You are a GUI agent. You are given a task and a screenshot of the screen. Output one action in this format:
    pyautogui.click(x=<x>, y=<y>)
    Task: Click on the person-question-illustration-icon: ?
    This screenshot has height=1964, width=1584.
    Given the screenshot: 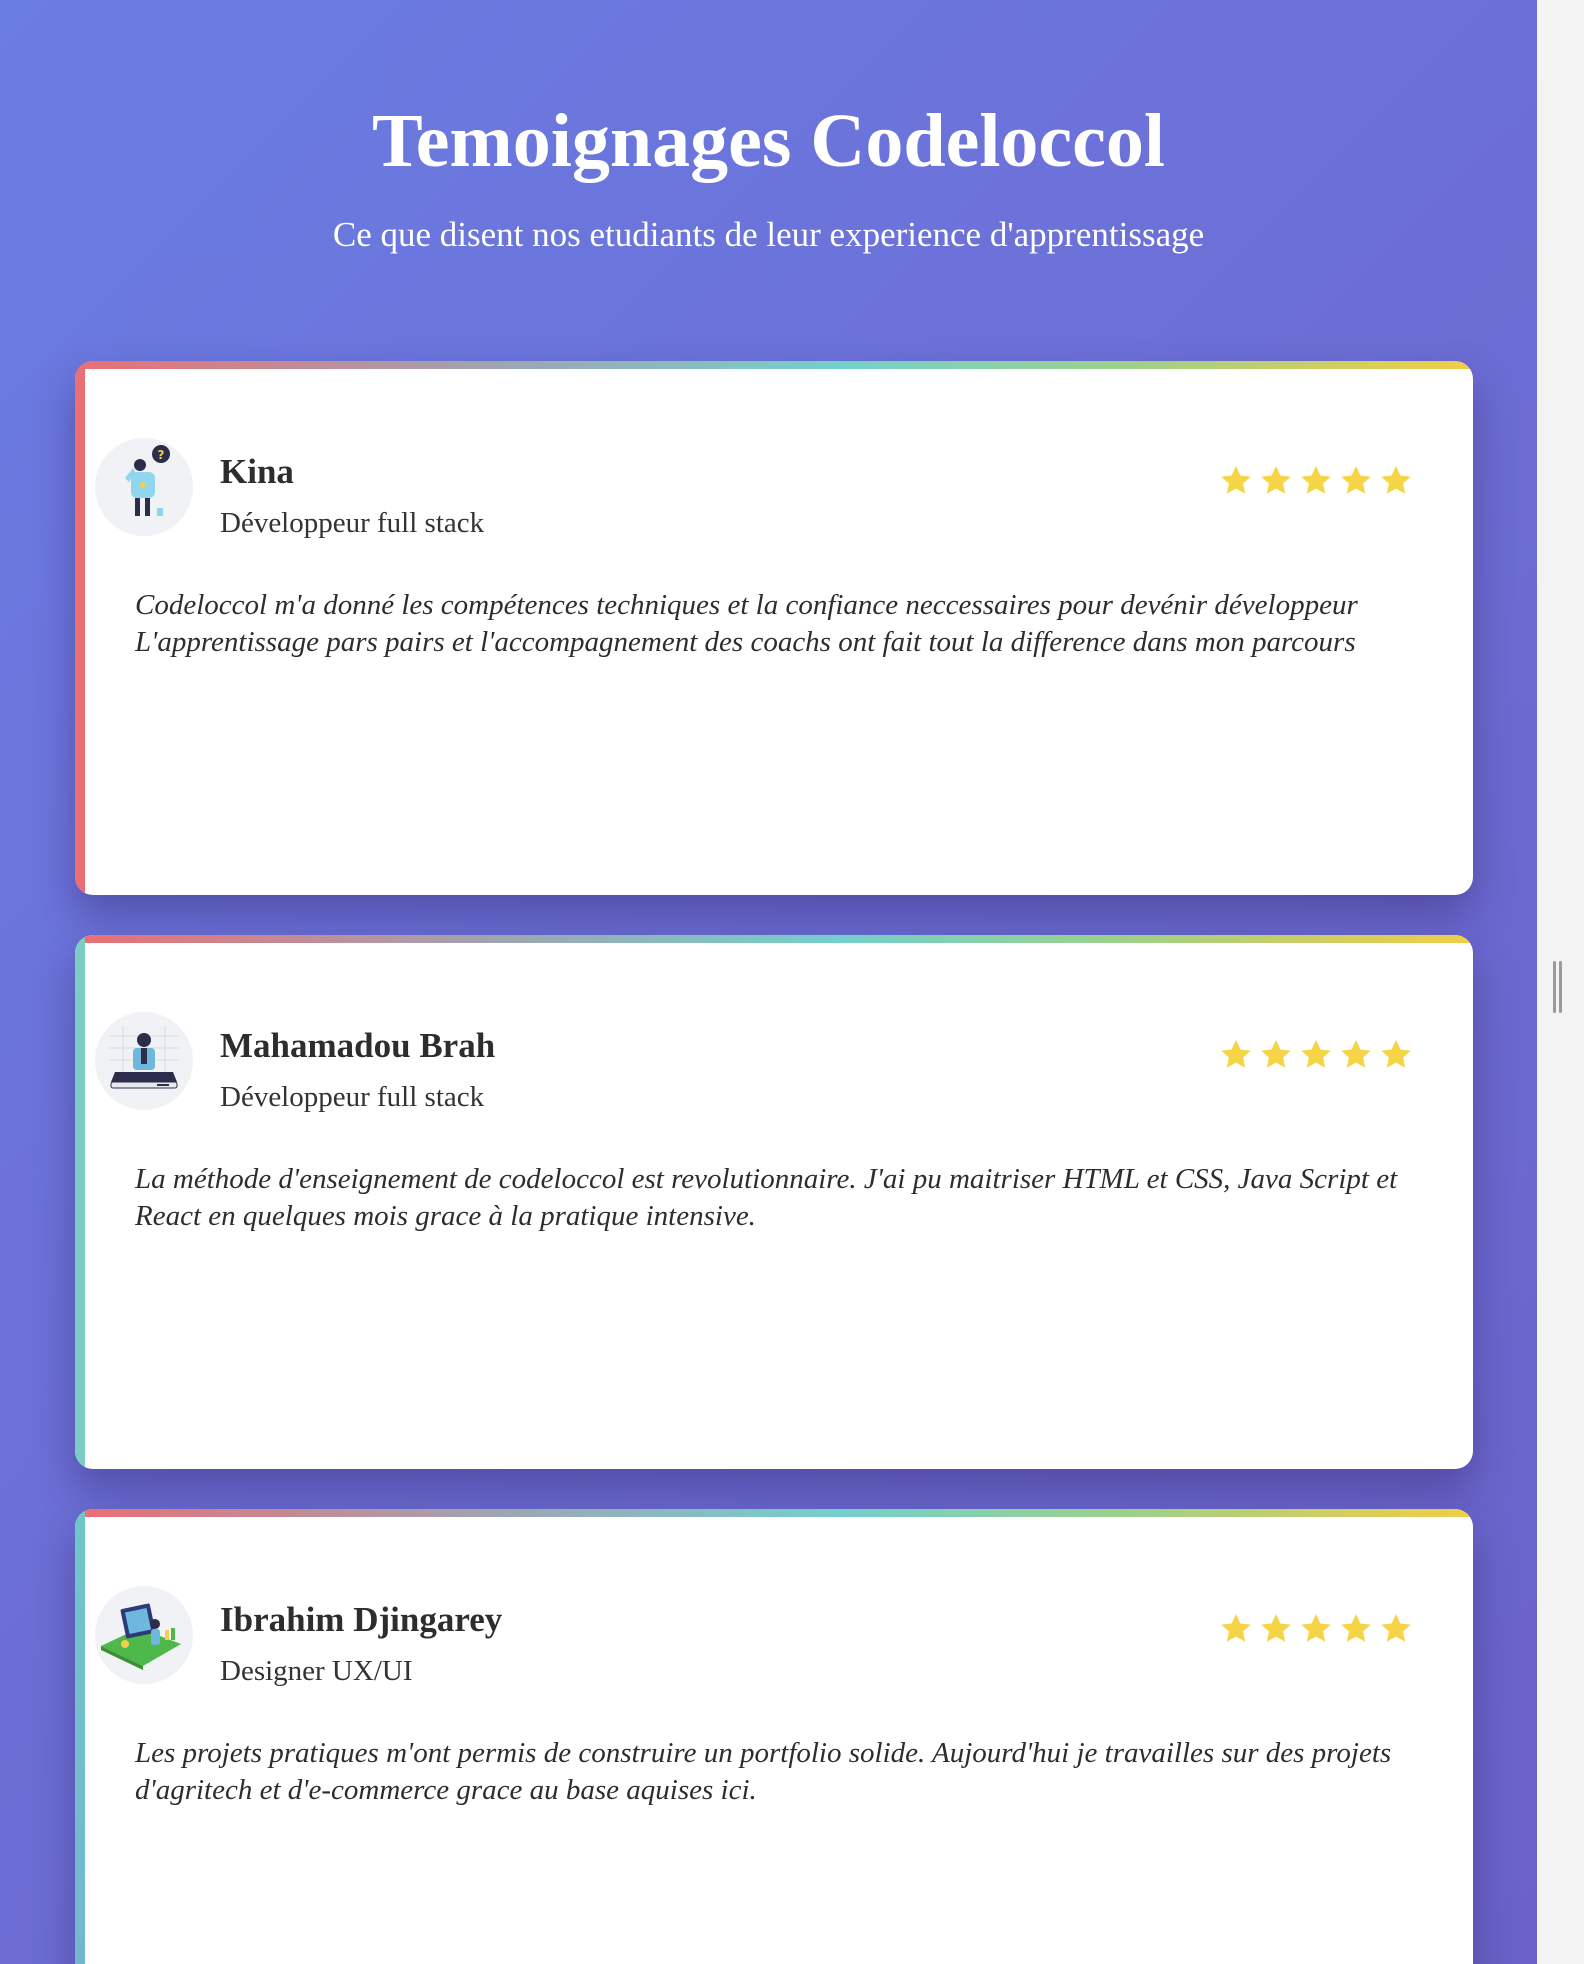 What is the action you would take?
    pyautogui.click(x=144, y=487)
    